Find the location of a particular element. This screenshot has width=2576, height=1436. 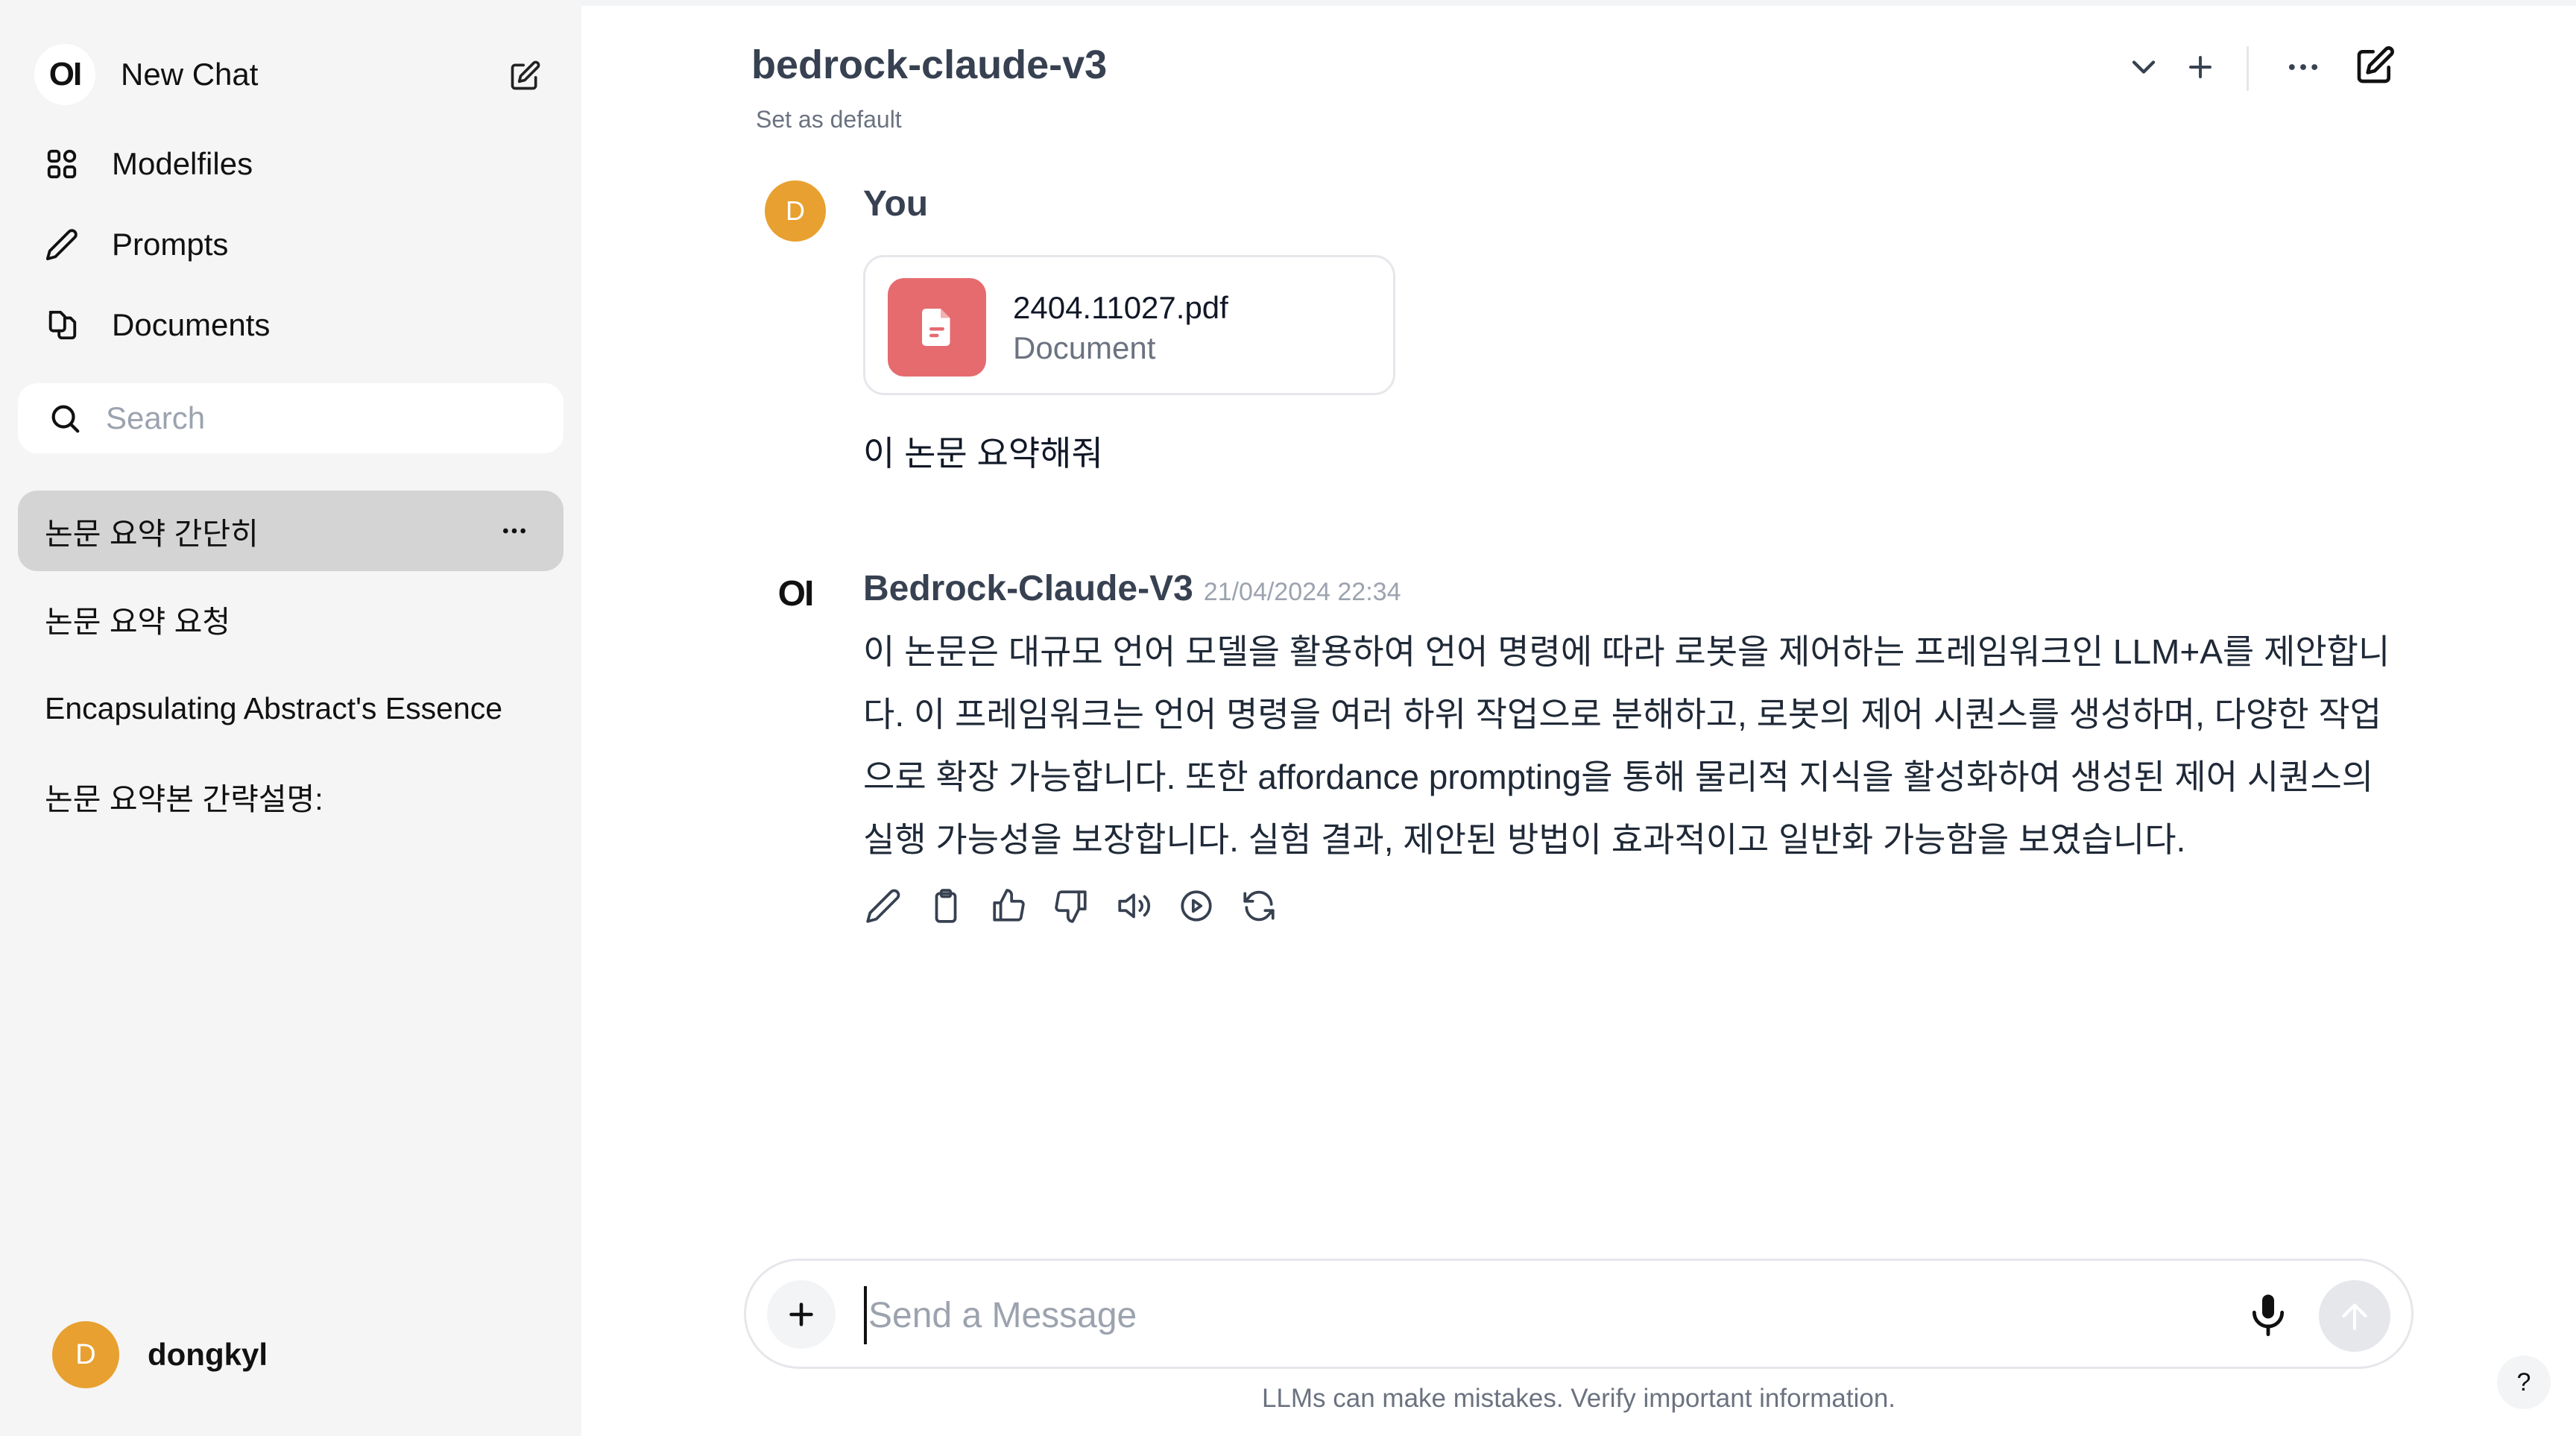

arrow-up-icon is located at coordinates (2355, 1316).